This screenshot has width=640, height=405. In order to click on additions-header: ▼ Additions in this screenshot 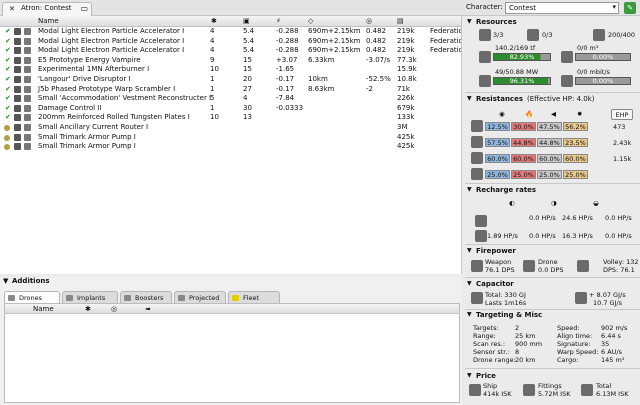, I will do `click(231, 282)`.